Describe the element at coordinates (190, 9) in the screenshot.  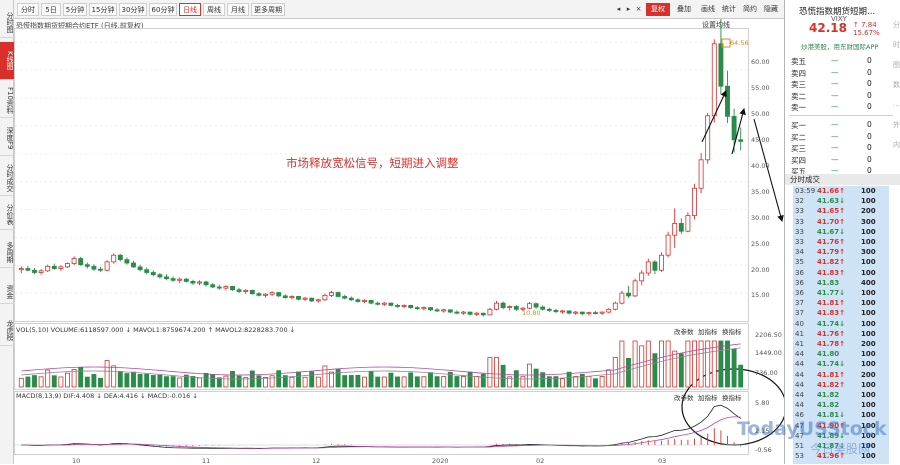
I see `period-button-daily: 日线` at that location.